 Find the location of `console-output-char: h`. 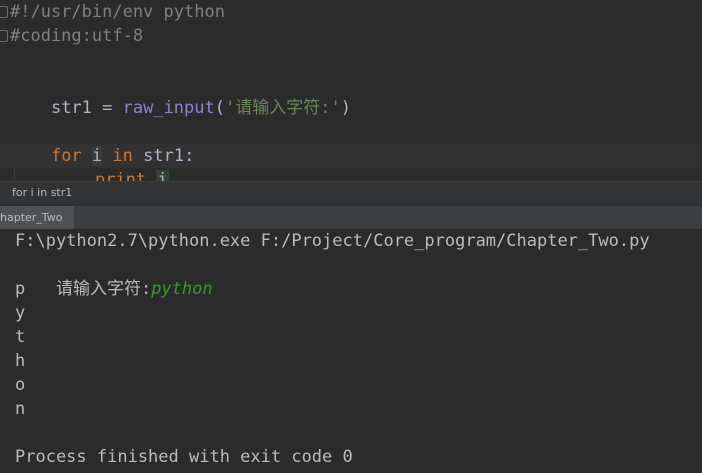

console-output-char: h is located at coordinates (20, 361).